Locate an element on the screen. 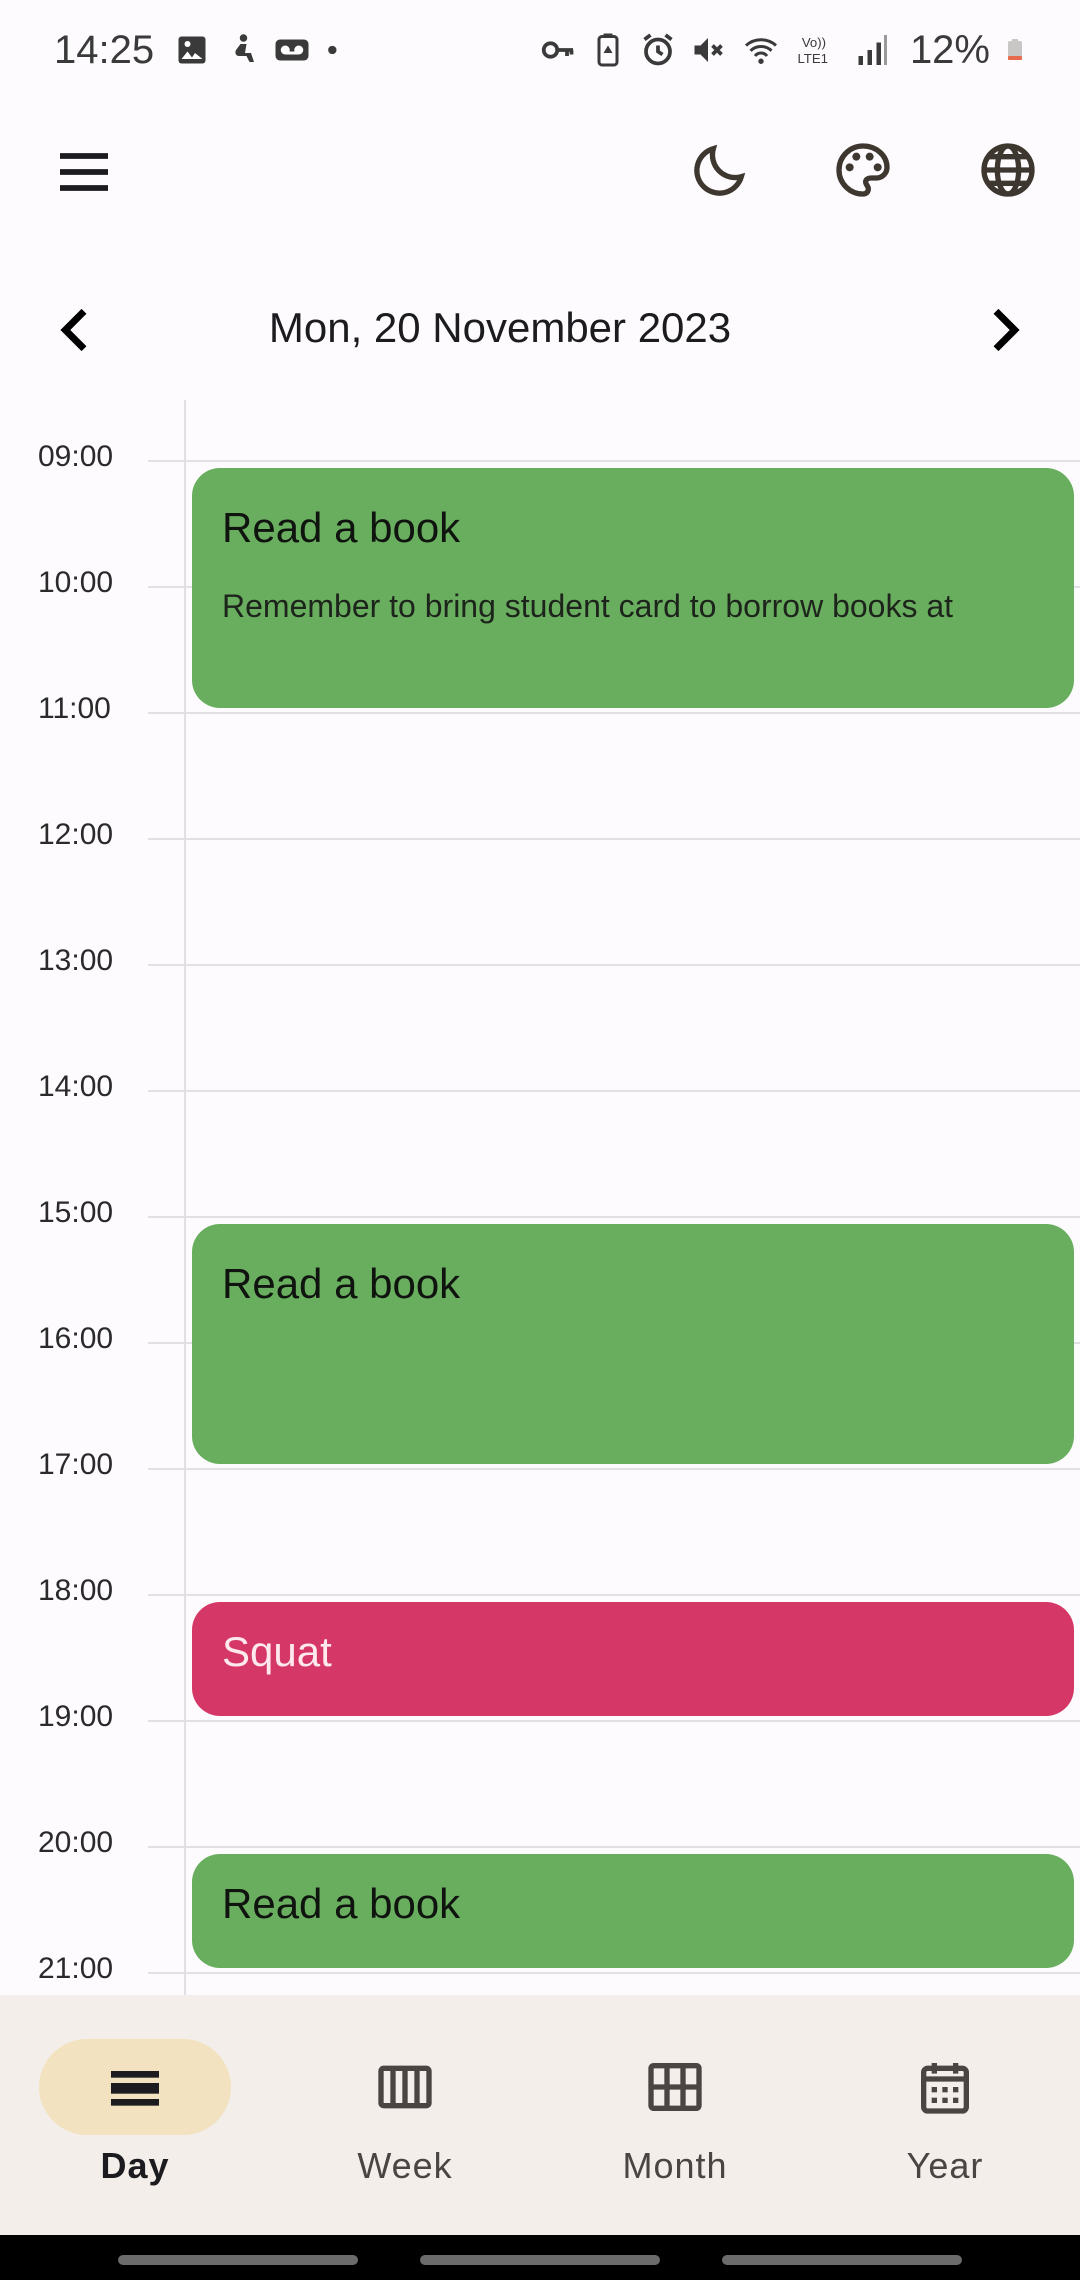  battery-icon is located at coordinates (1015, 49).